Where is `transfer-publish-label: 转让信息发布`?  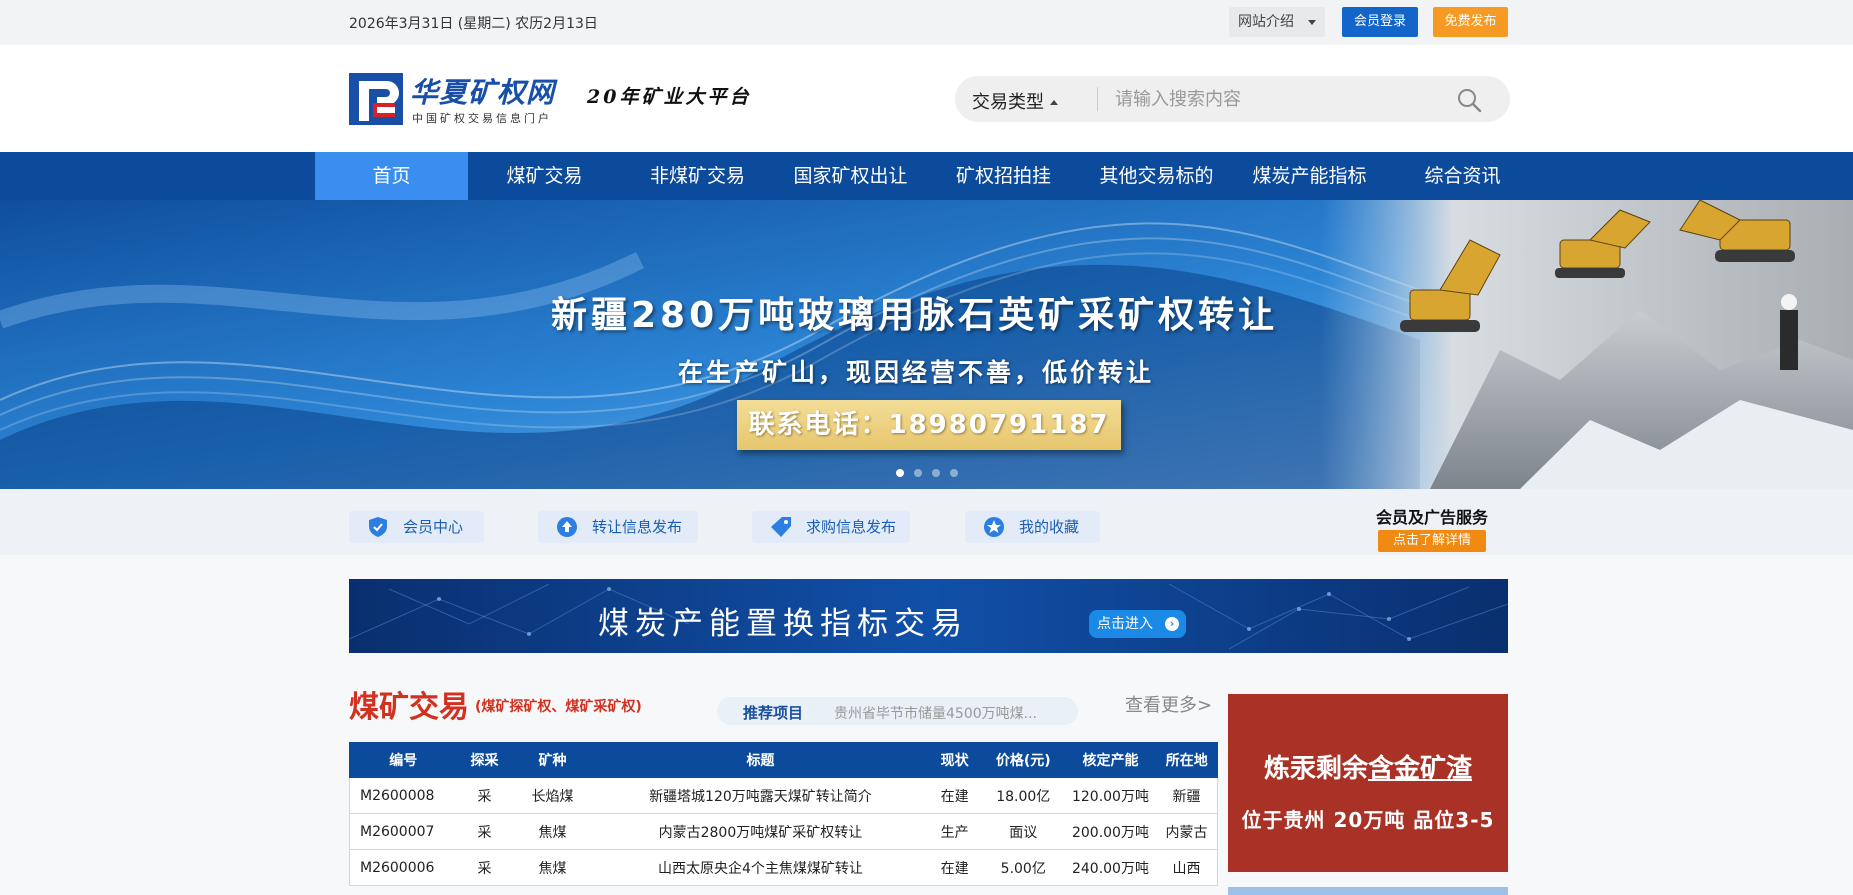 transfer-publish-label: 转让信息发布 is located at coordinates (637, 527).